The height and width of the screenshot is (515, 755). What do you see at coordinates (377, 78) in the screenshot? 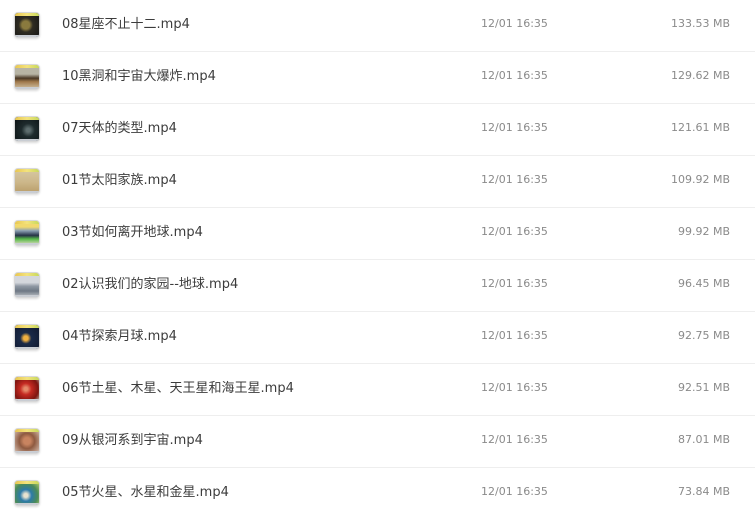
I see `file-row: 10黑洞和宇宙大爆炸.mp4 12/01 16:35 129.62 MB` at bounding box center [377, 78].